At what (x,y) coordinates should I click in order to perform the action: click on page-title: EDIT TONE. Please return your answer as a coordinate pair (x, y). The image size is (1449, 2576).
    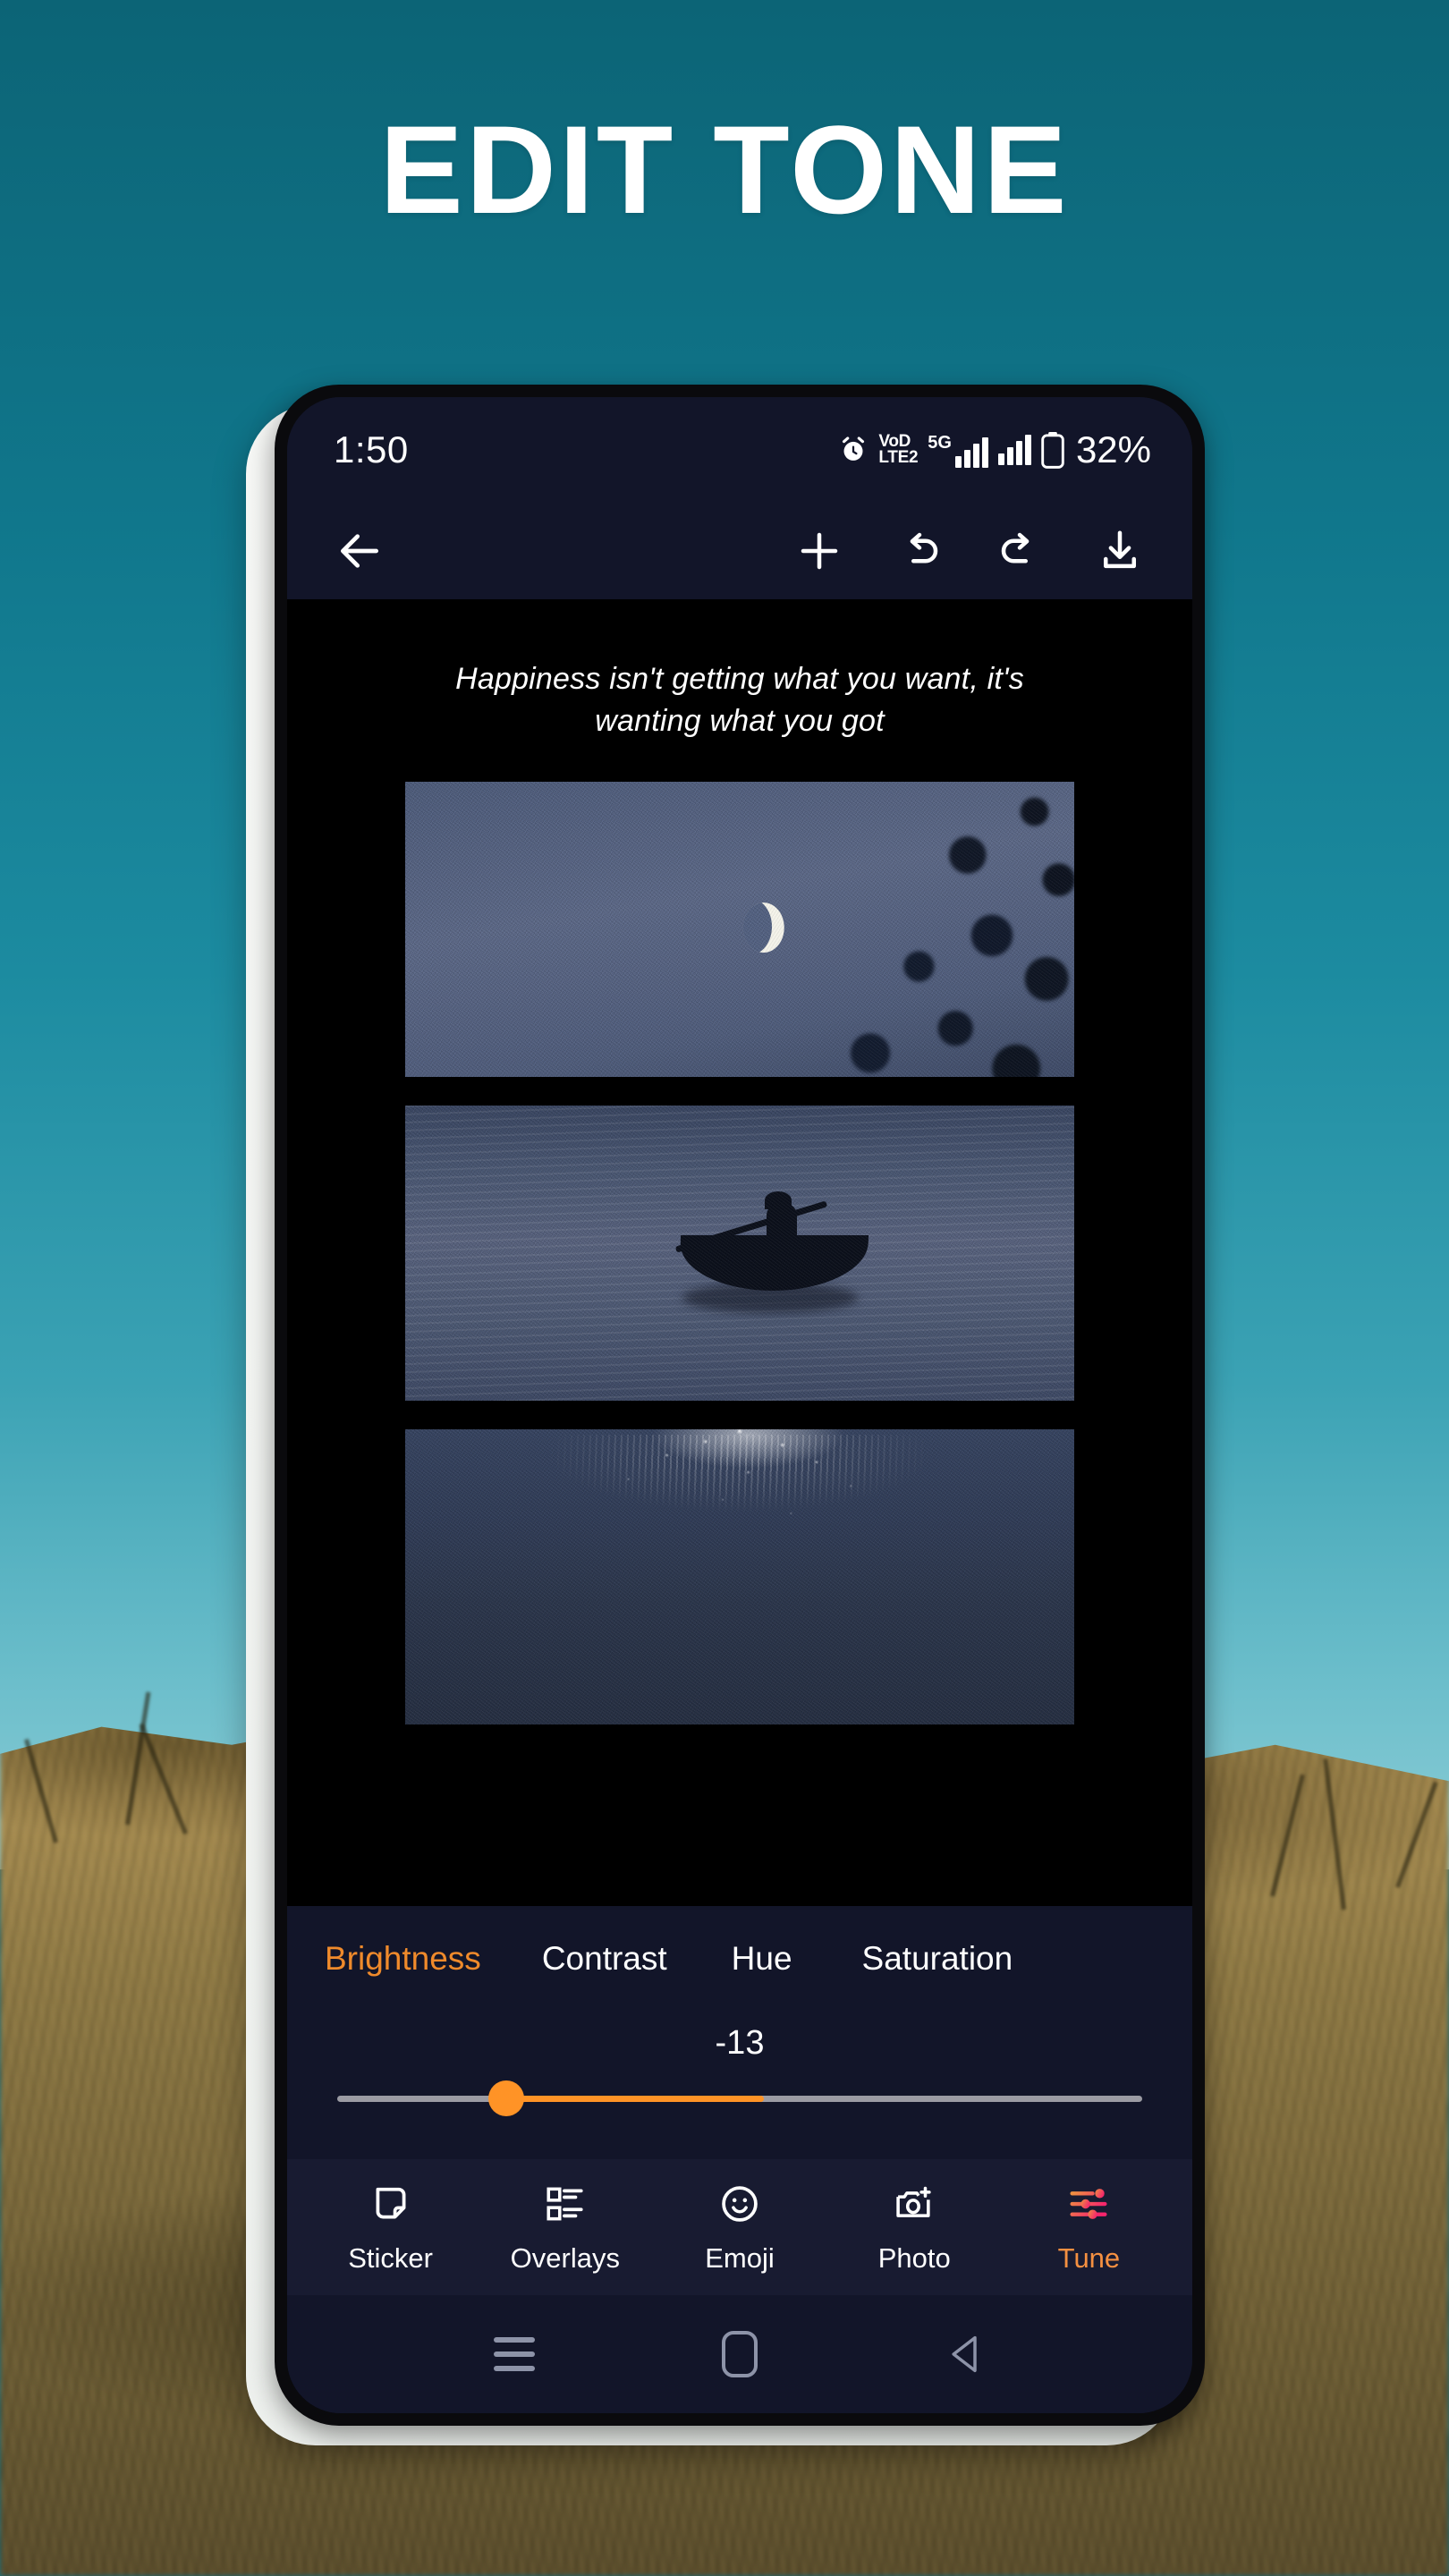
    Looking at the image, I should click on (724, 169).